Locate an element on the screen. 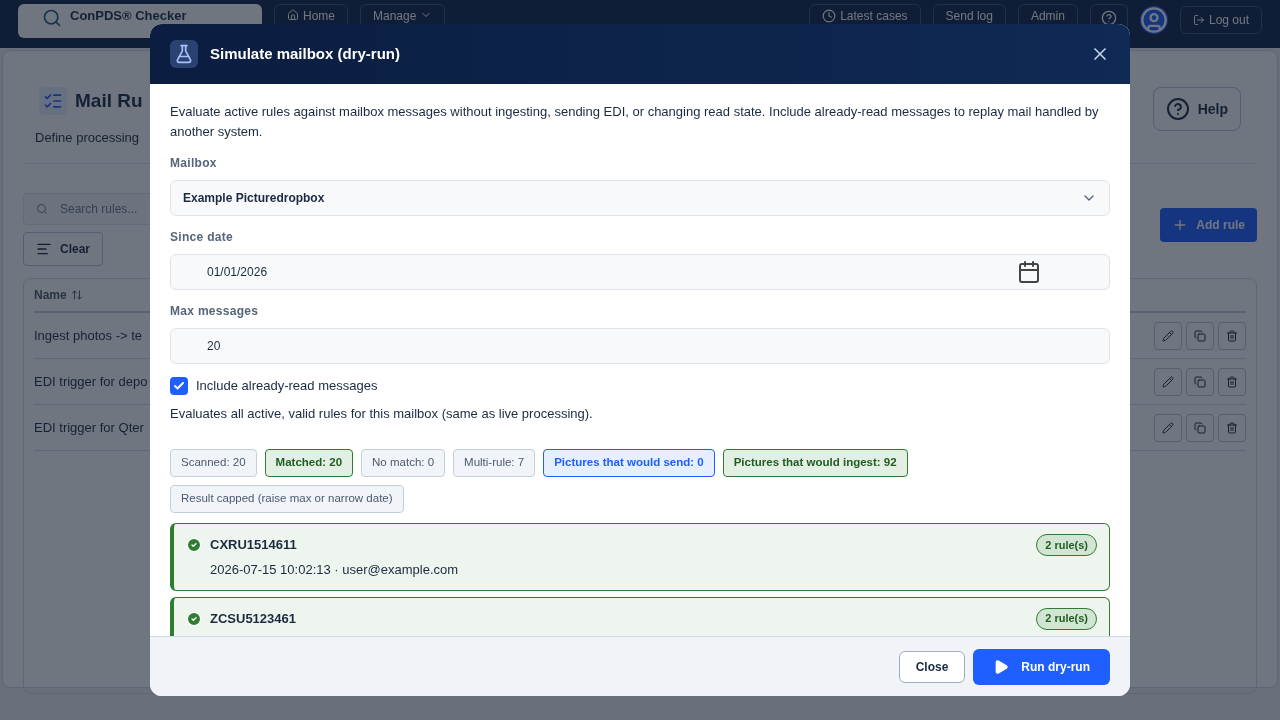 The width and height of the screenshot is (1280, 720). result-id: ZCSU5123461 is located at coordinates (253, 618).